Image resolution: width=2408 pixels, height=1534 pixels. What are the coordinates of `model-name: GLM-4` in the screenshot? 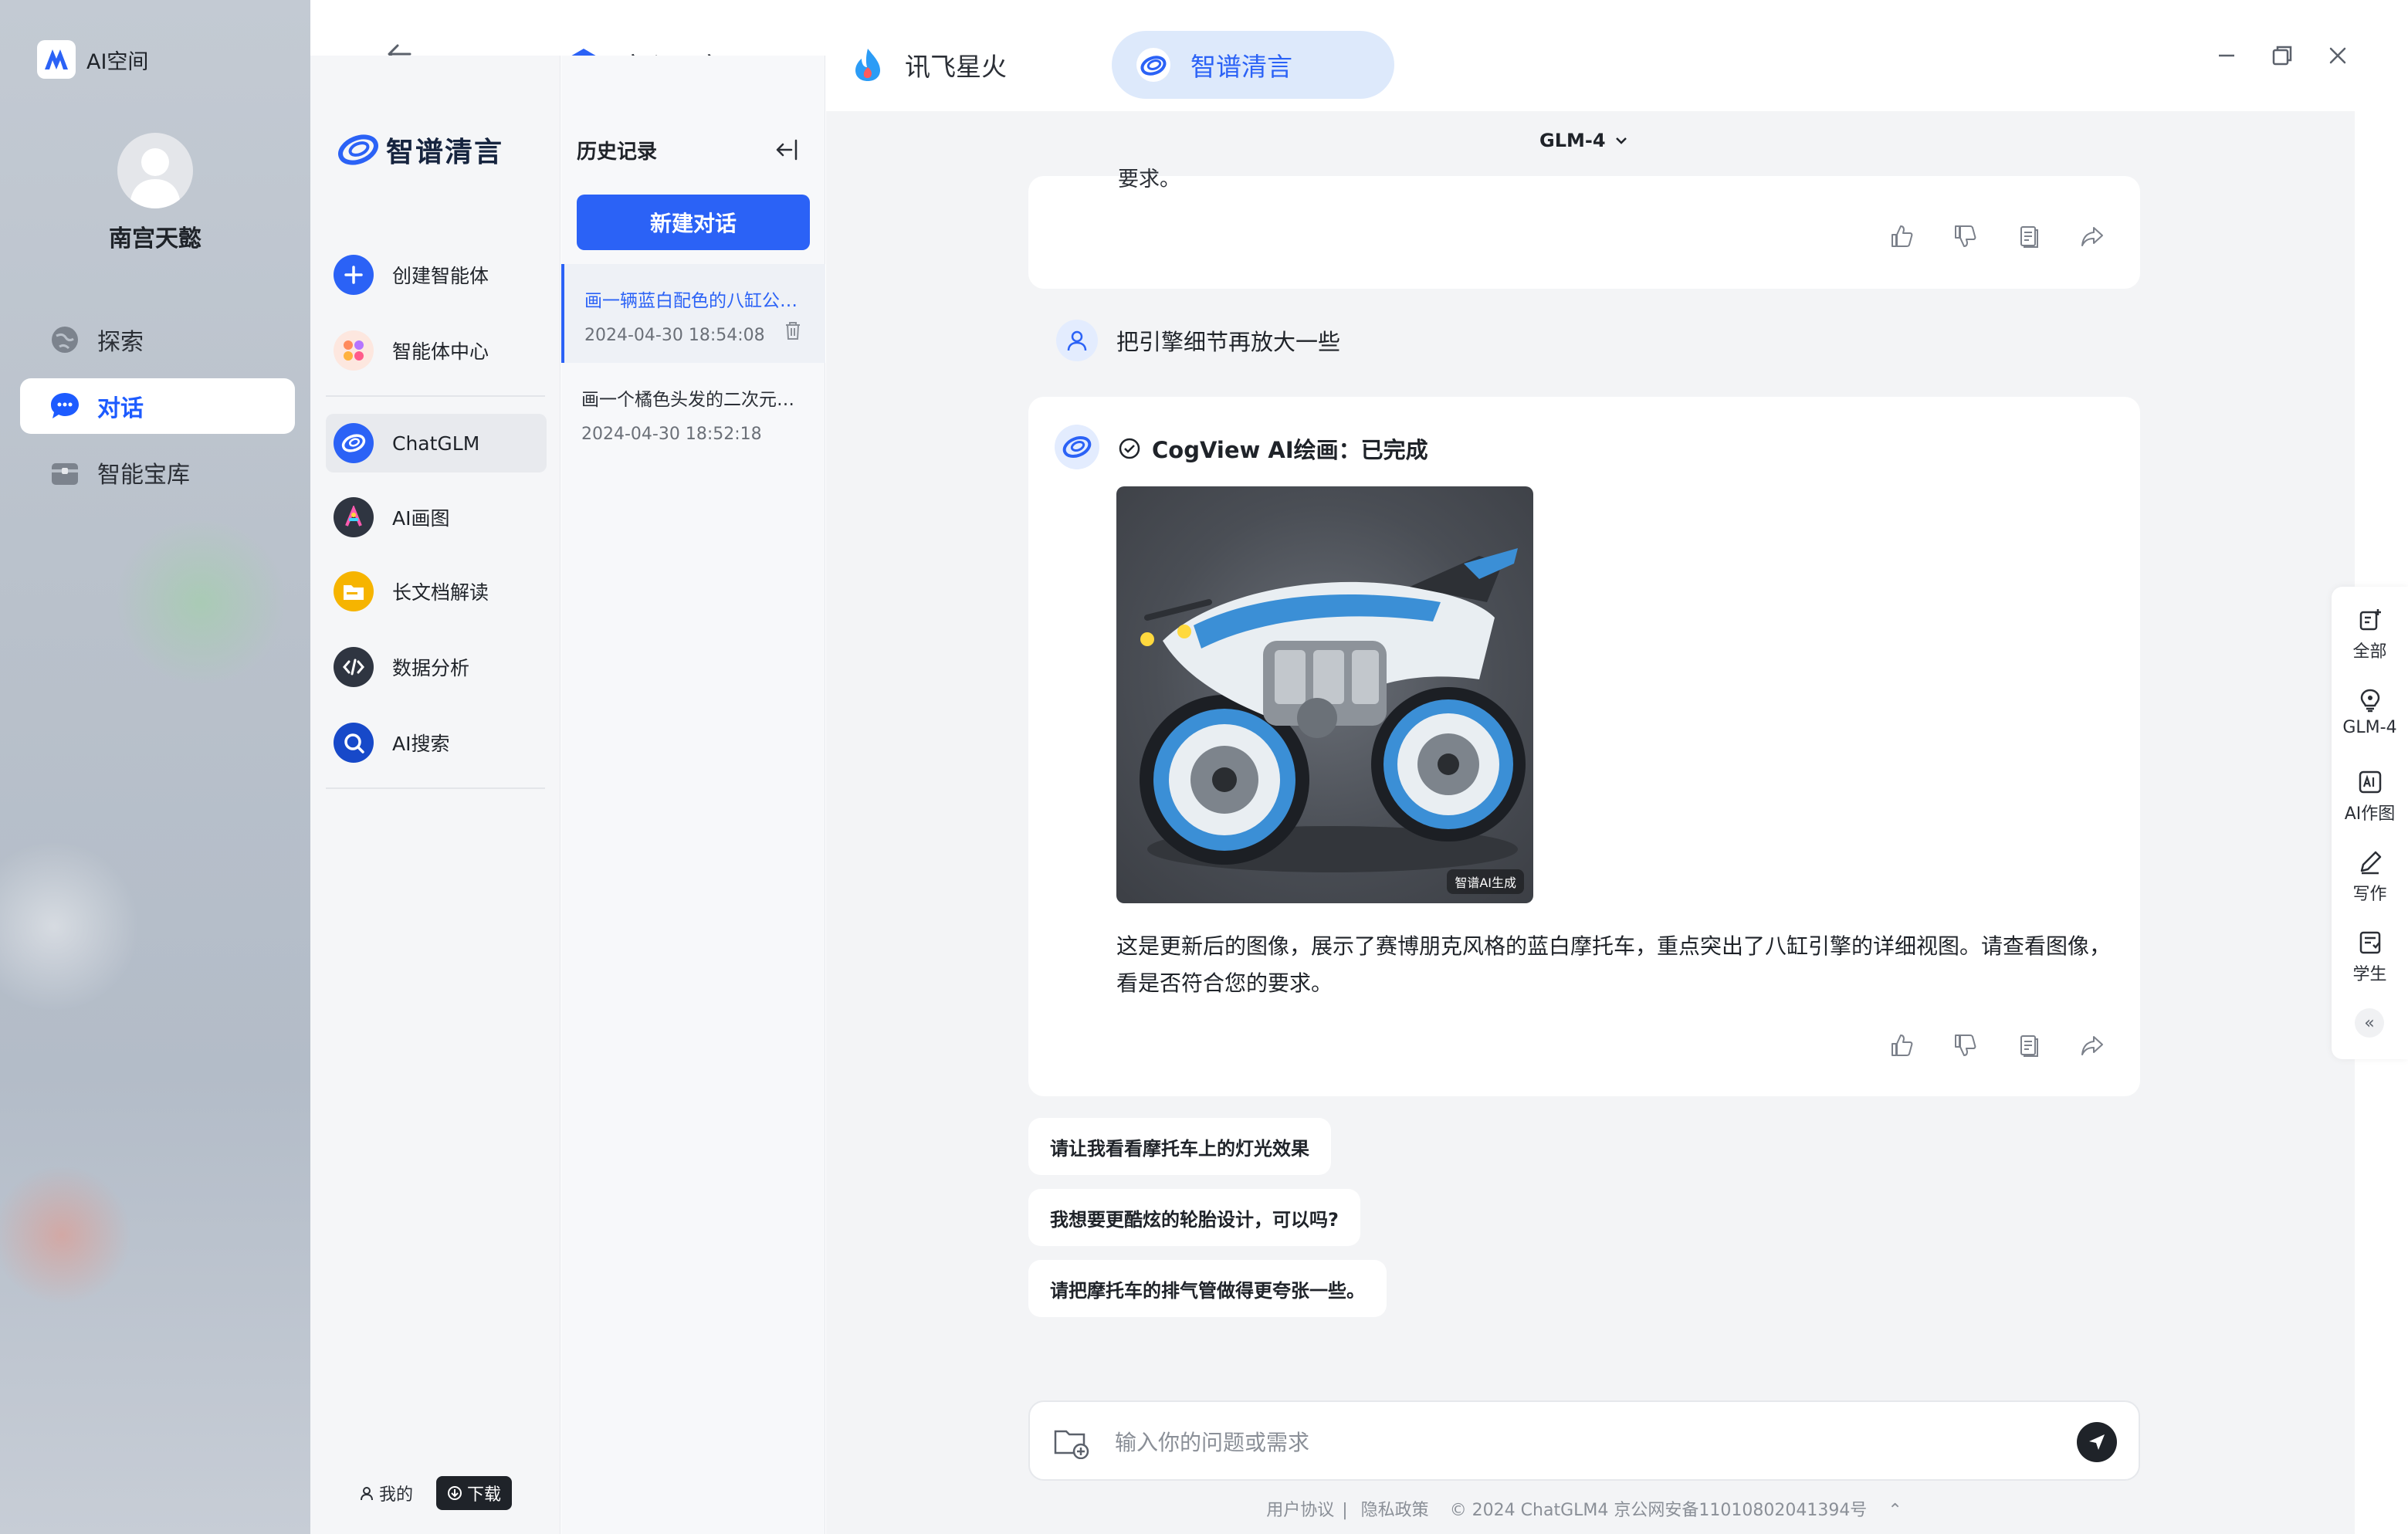 It's located at (1572, 140).